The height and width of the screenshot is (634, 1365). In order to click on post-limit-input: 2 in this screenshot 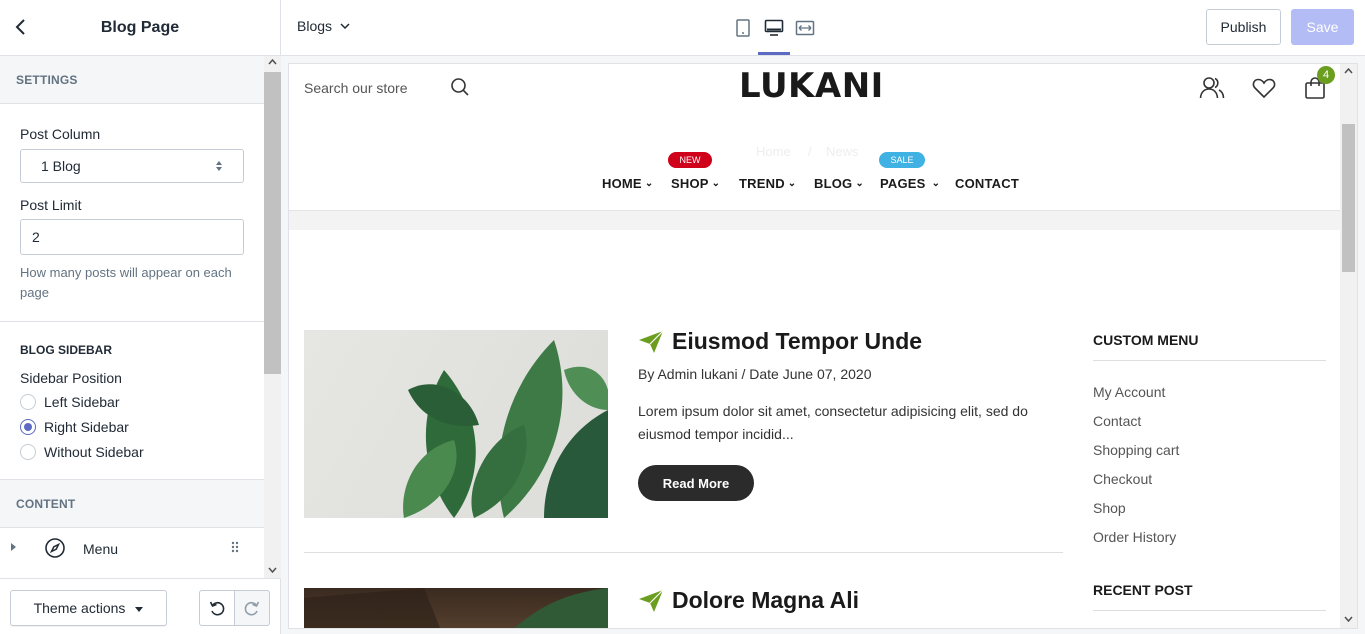, I will do `click(132, 237)`.